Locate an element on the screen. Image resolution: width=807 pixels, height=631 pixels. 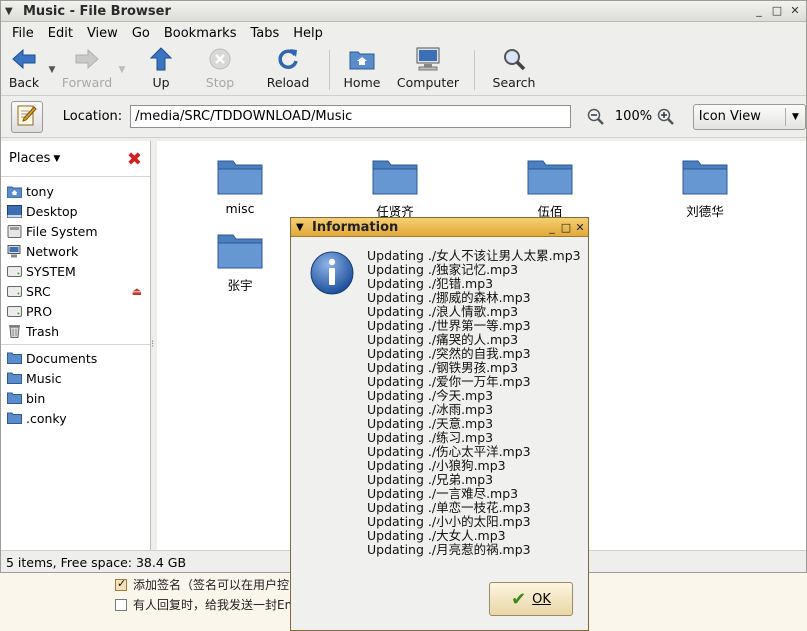
zoom-in-icon is located at coordinates (666, 117).